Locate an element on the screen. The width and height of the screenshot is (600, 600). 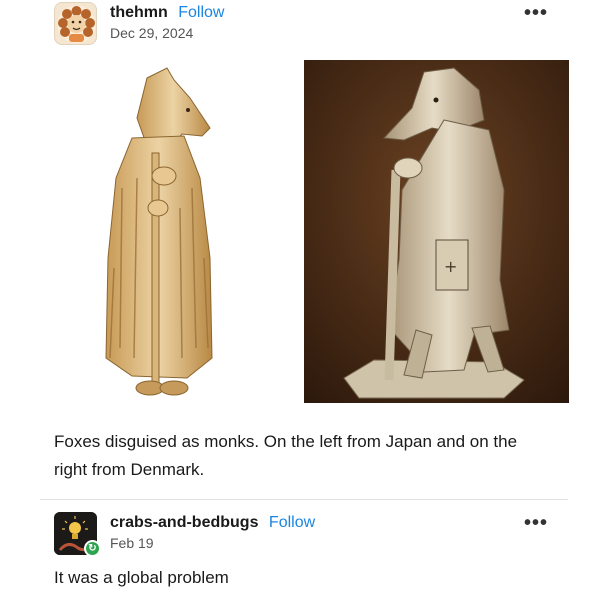
avatar-image is located at coordinates (76, 24).